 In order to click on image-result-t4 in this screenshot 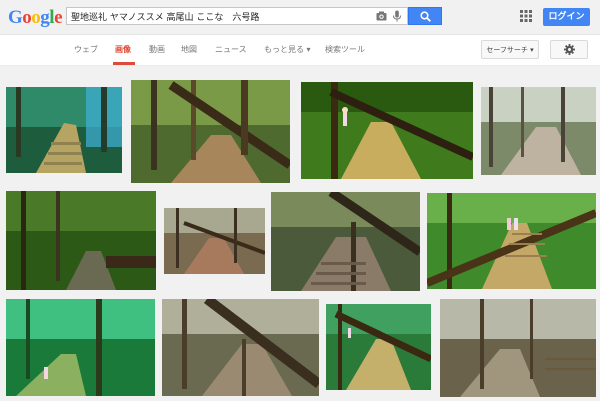, I will do `click(538, 131)`.